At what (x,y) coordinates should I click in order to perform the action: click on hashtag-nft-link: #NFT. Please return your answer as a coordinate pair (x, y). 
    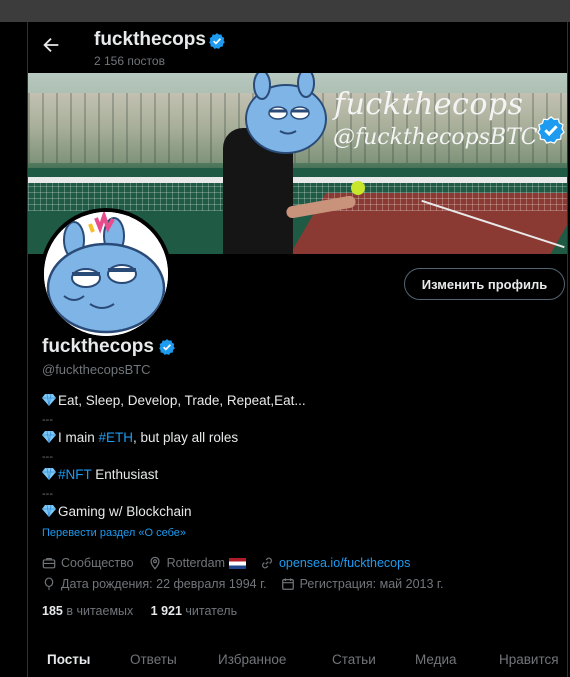
    Looking at the image, I should click on (75, 474).